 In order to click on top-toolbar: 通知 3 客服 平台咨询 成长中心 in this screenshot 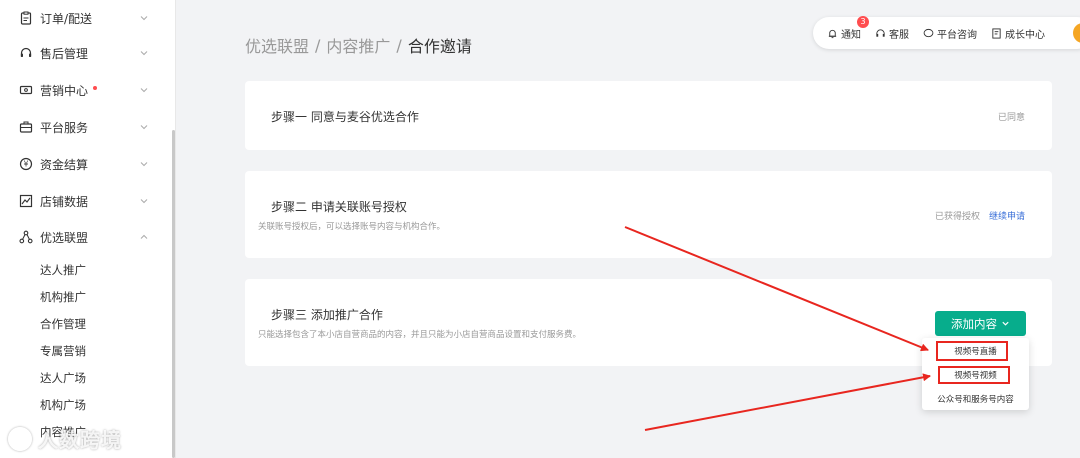, I will do `click(946, 32)`.